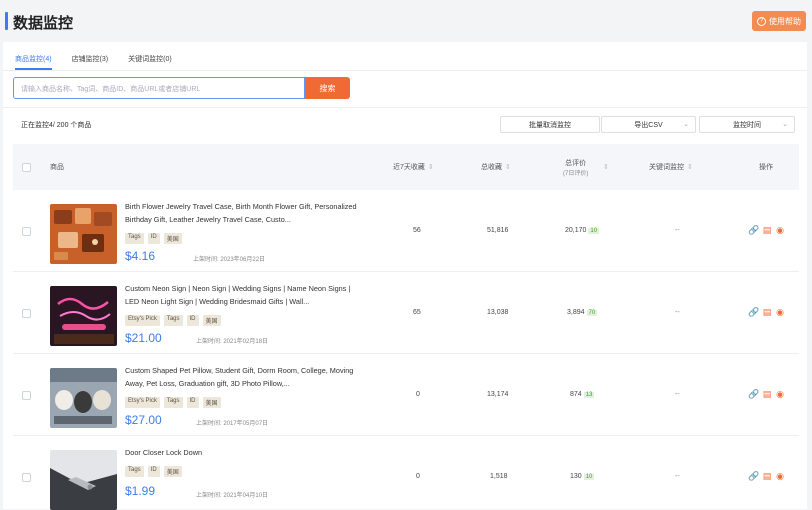 The width and height of the screenshot is (812, 510). I want to click on table-header: 商品 近7天收藏 ⇕ 总收藏 ⇕ 总评价 (7日评价) ⇕ 关键词监控 ⇕ 操作, so click(406, 167).